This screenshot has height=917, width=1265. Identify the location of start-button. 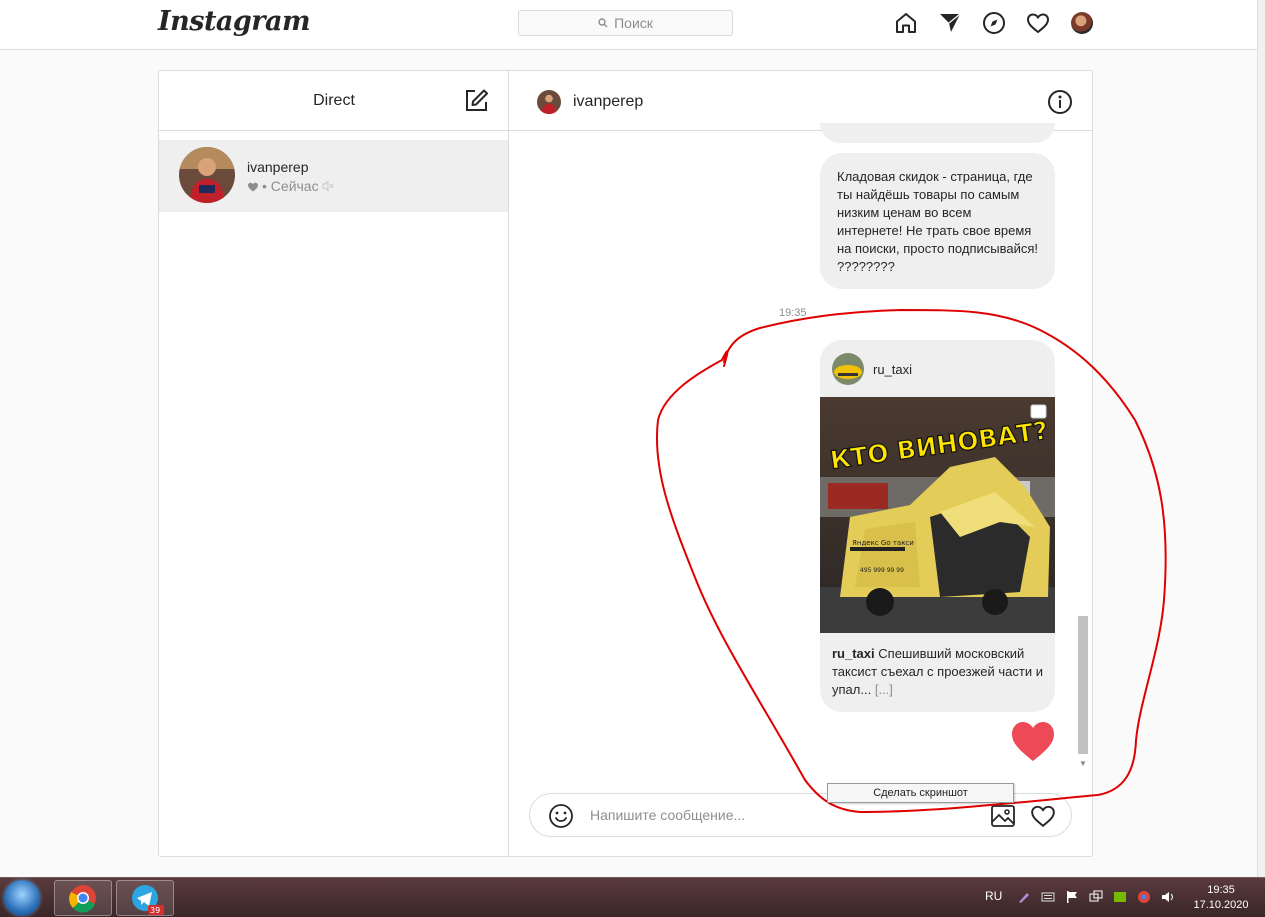
(22, 898).